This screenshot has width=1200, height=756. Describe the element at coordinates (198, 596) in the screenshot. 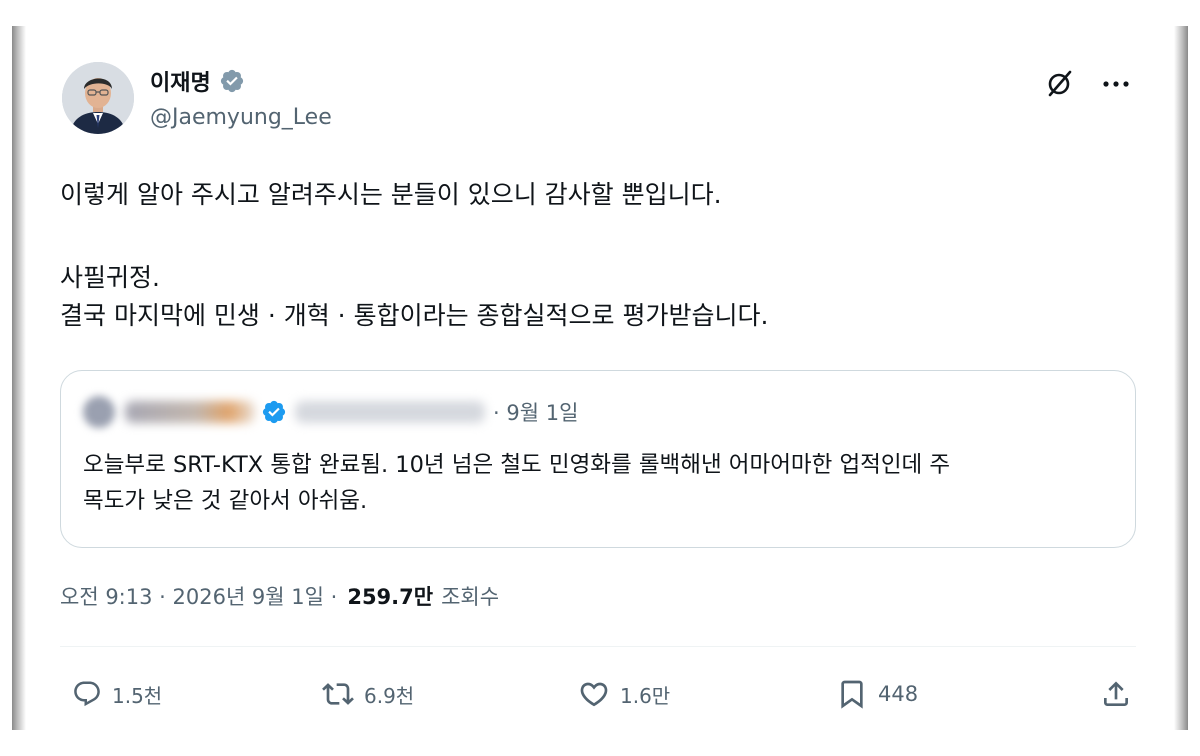

I see `tweet-timestamp: 오전 9:13 · 2026년 9월 1일 ·` at that location.